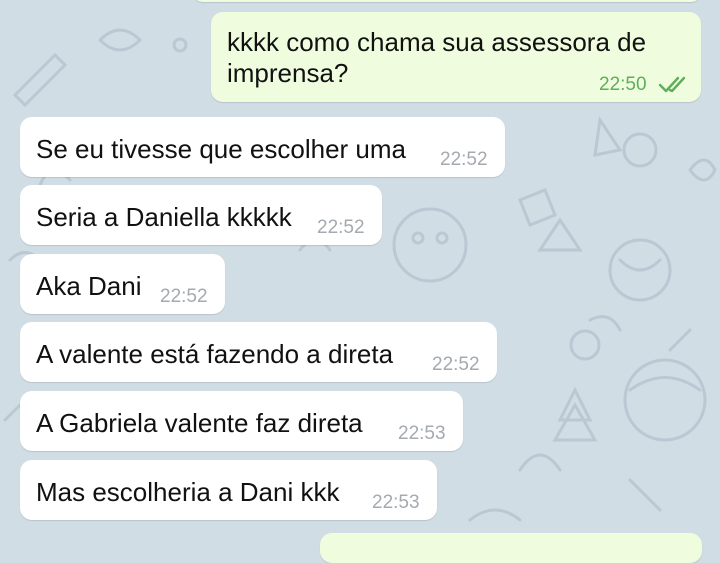  I want to click on message-bubble-incoming-6: Mas escolheria a Dani kkk 22:53, so click(228, 490).